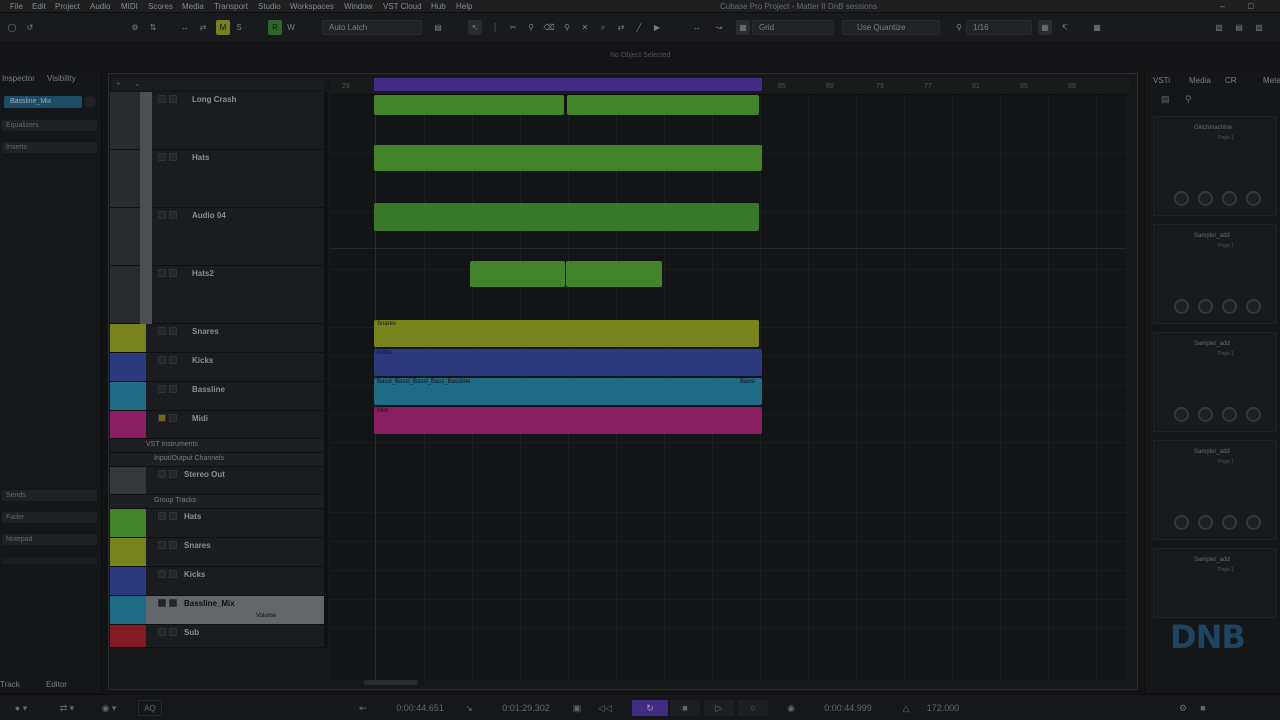 The height and width of the screenshot is (720, 1280). Describe the element at coordinates (1188, 99) in the screenshot. I see `search-icon: ⚲` at that location.